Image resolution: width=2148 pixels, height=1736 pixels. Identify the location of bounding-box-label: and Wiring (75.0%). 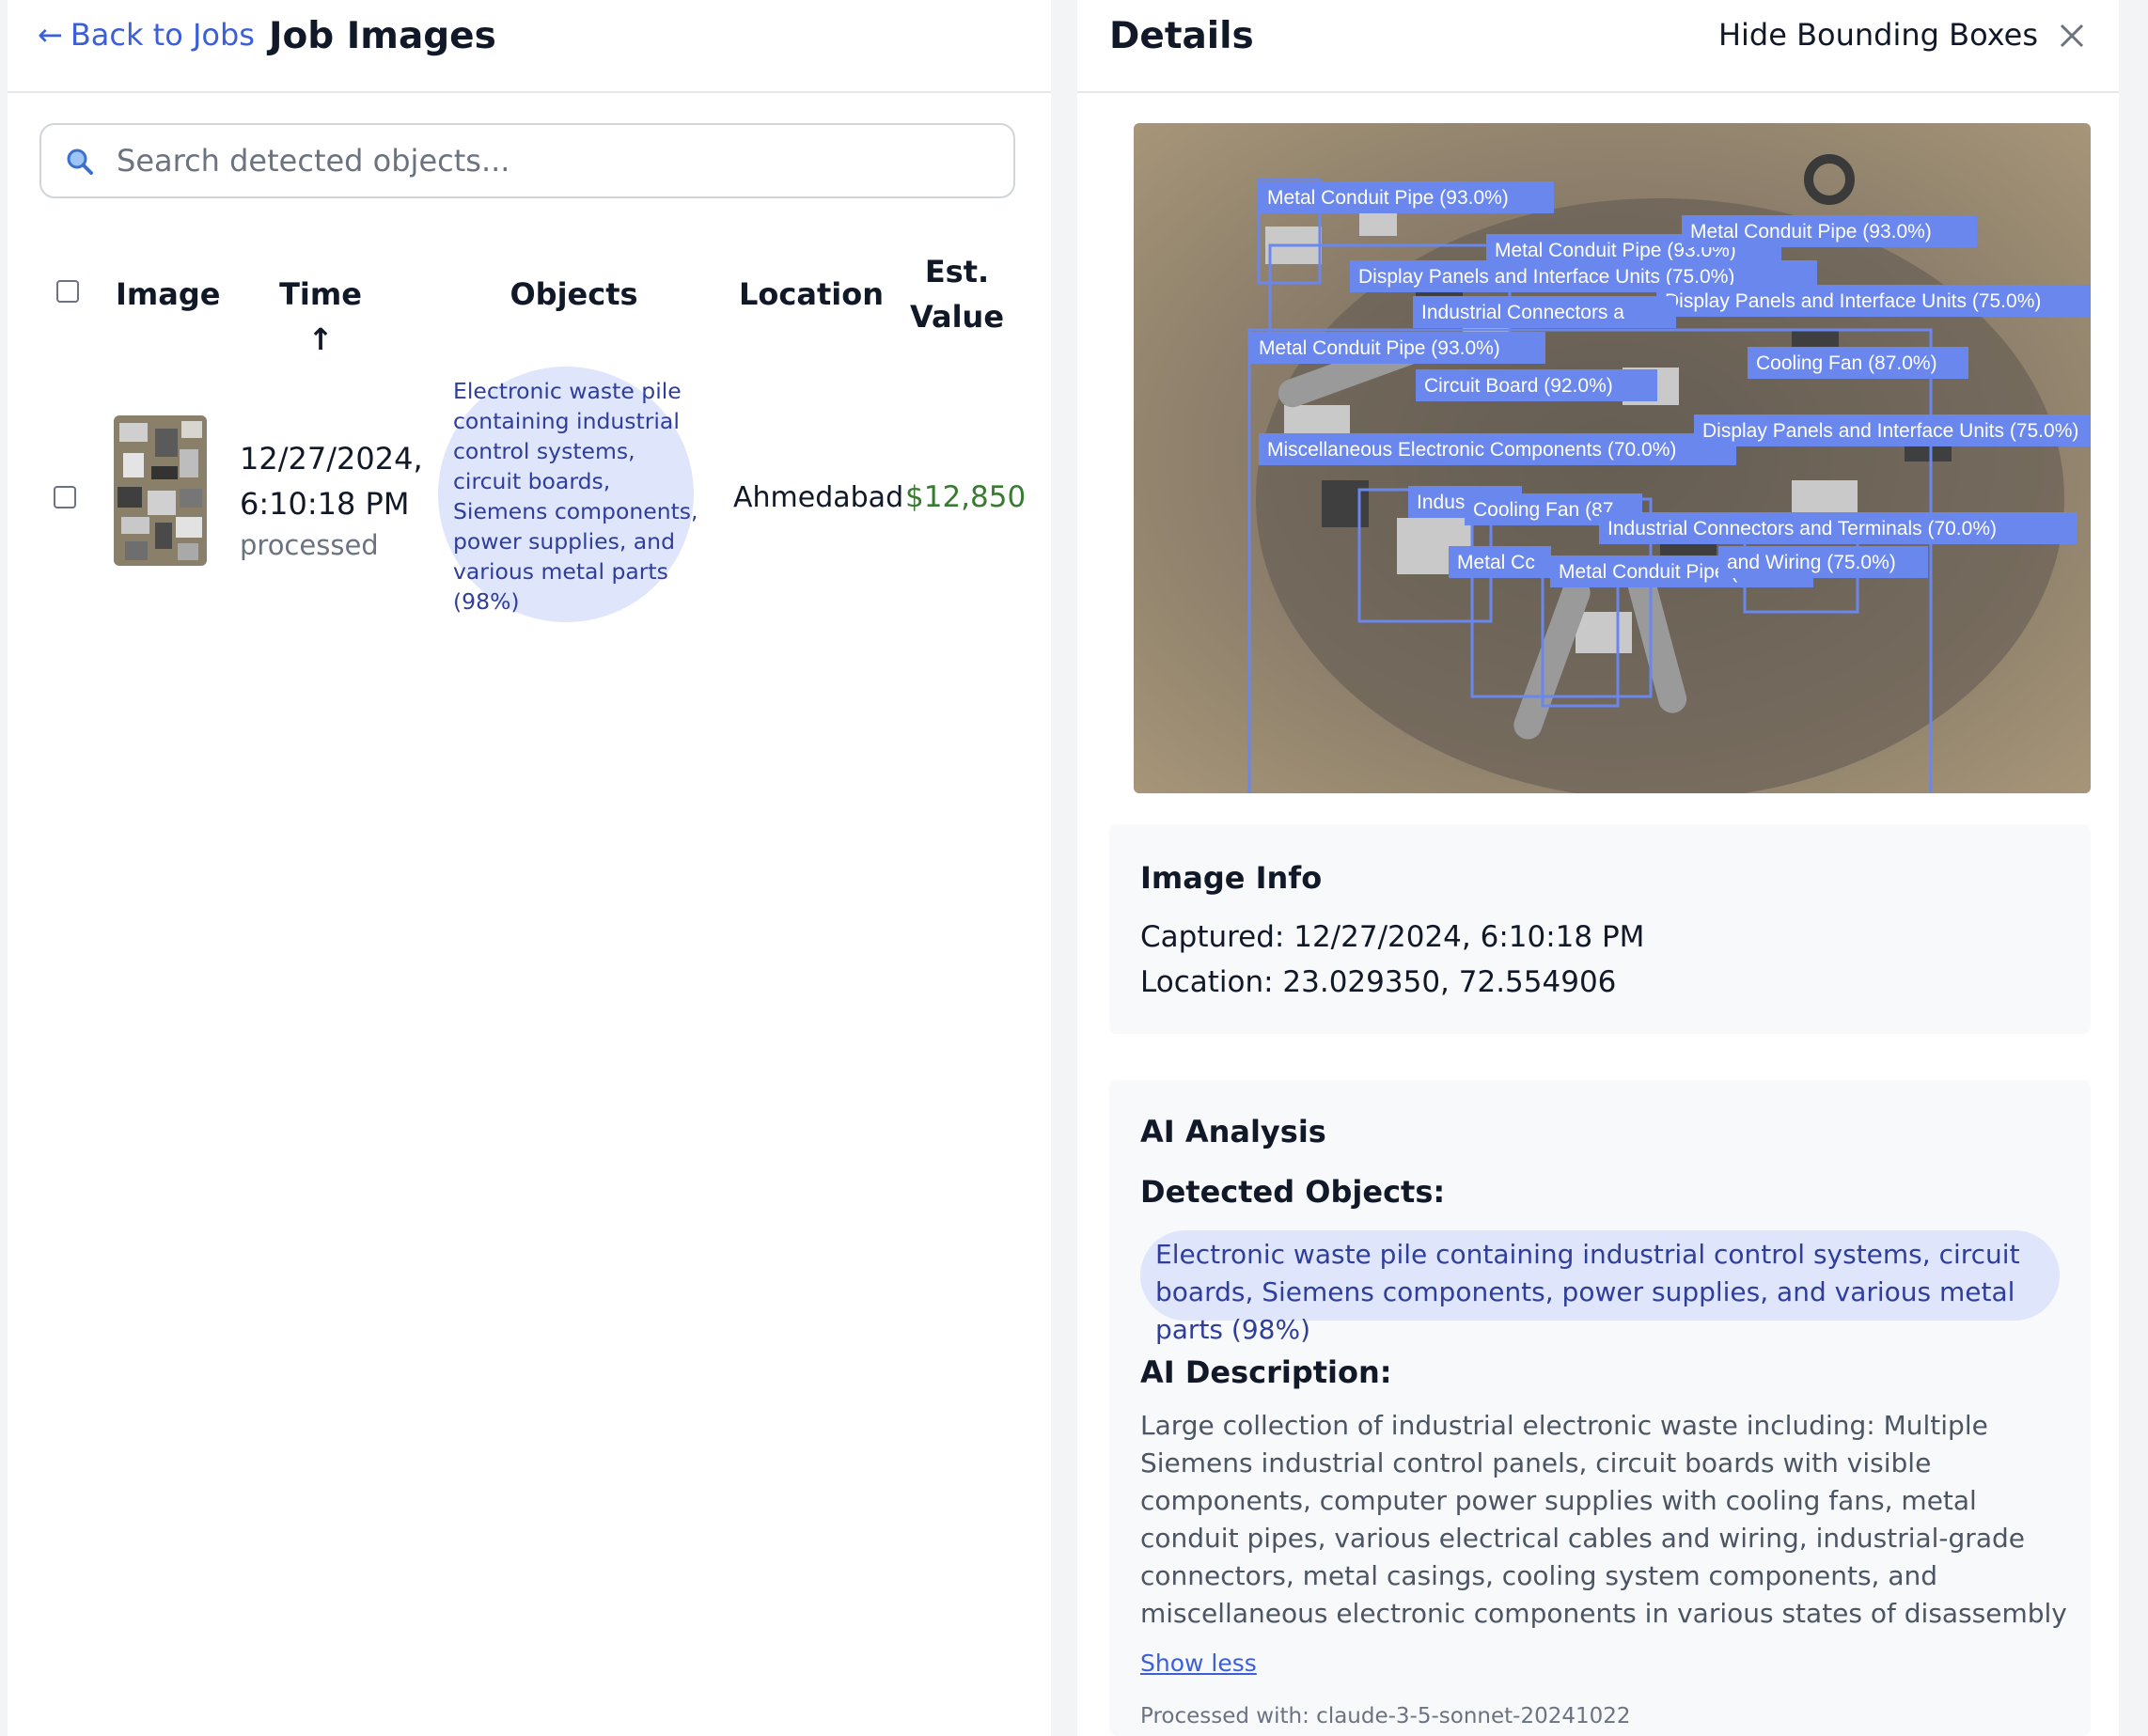
(1823, 562).